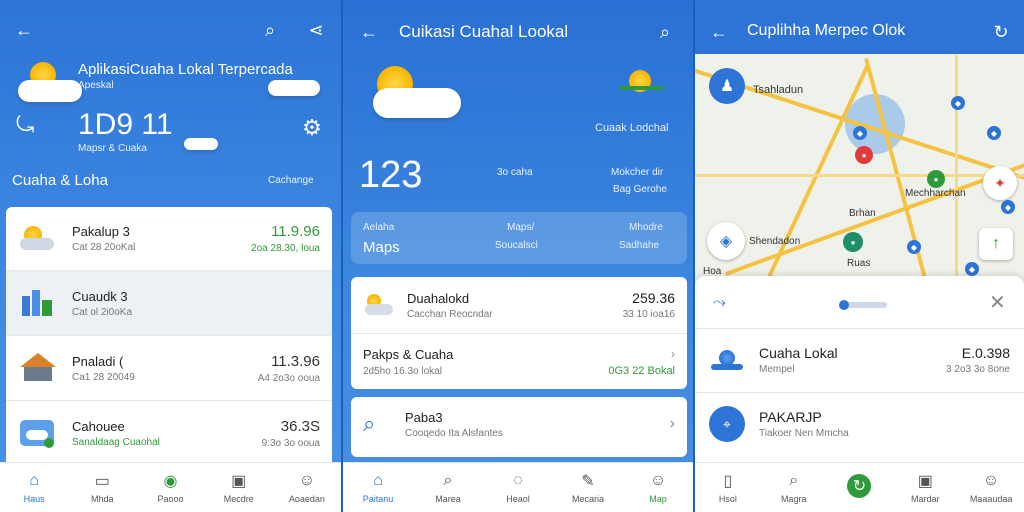 This screenshot has width=1024, height=512. I want to click on list-item-value-sub: 3 2o3 3o 8one, so click(978, 369).